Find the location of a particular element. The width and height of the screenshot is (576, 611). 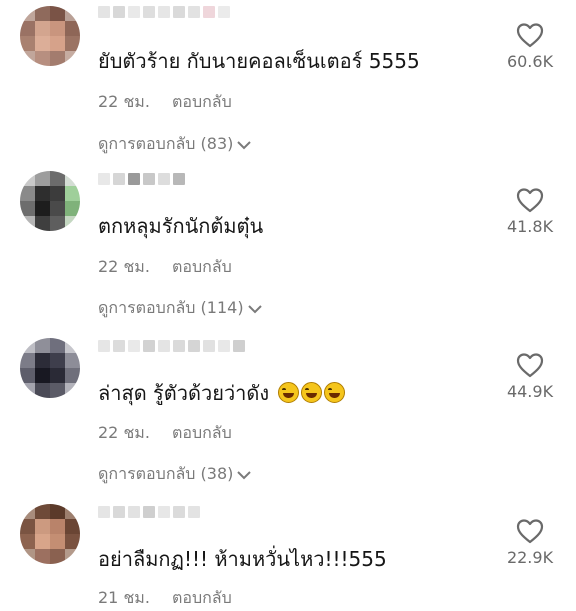

comment-time: 21 ชม. is located at coordinates (124, 597).